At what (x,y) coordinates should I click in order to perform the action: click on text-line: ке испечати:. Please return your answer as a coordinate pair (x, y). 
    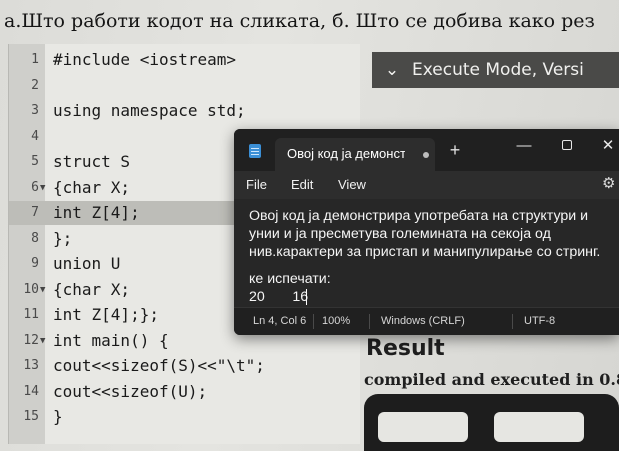
    Looking at the image, I should click on (290, 279).